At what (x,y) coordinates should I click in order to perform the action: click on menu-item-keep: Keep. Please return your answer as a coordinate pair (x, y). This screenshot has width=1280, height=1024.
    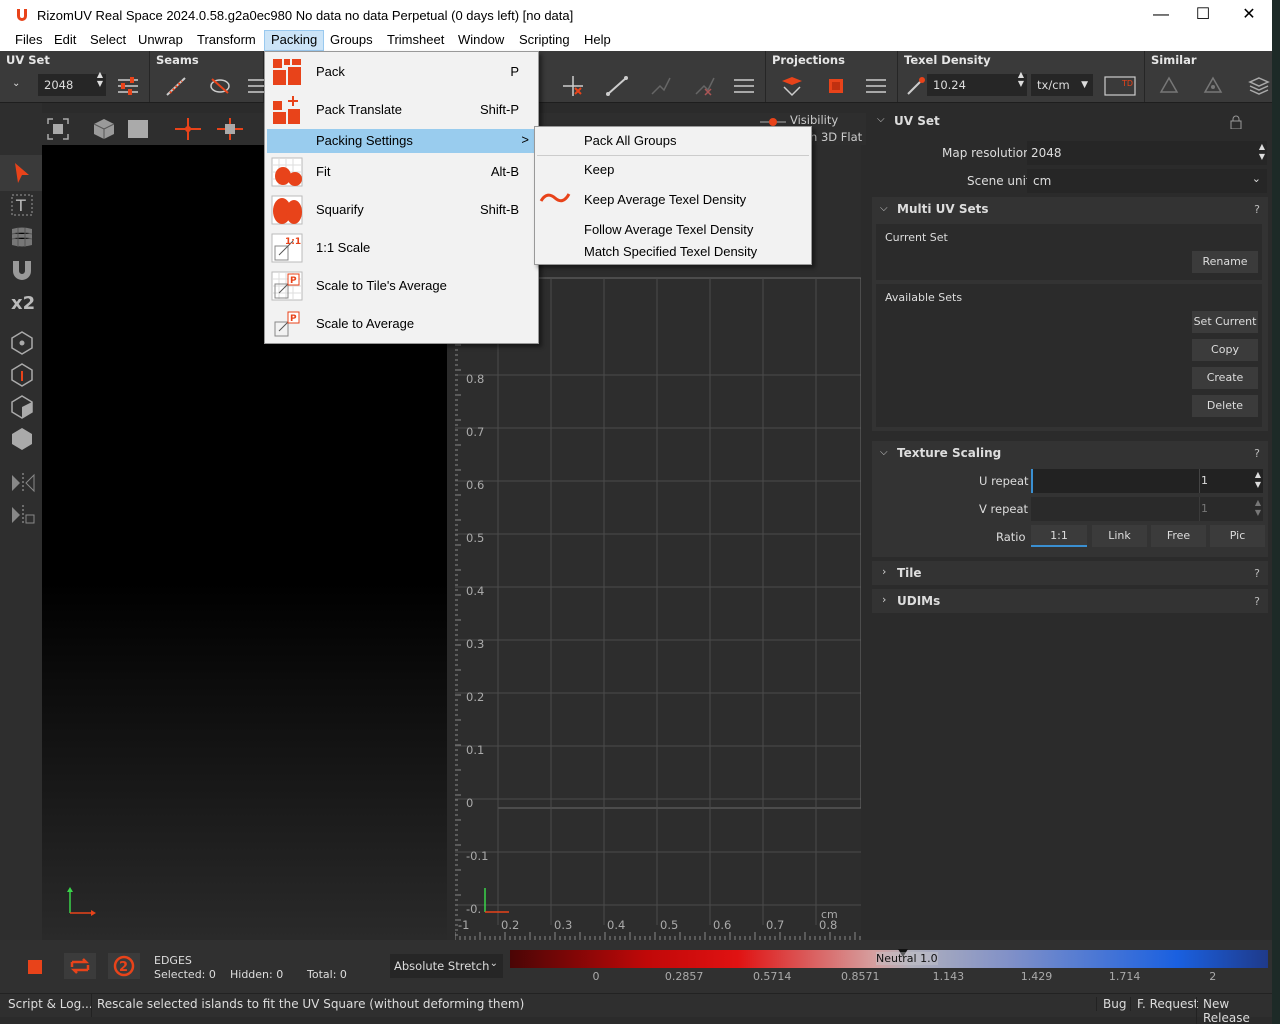
    Looking at the image, I should click on (599, 169).